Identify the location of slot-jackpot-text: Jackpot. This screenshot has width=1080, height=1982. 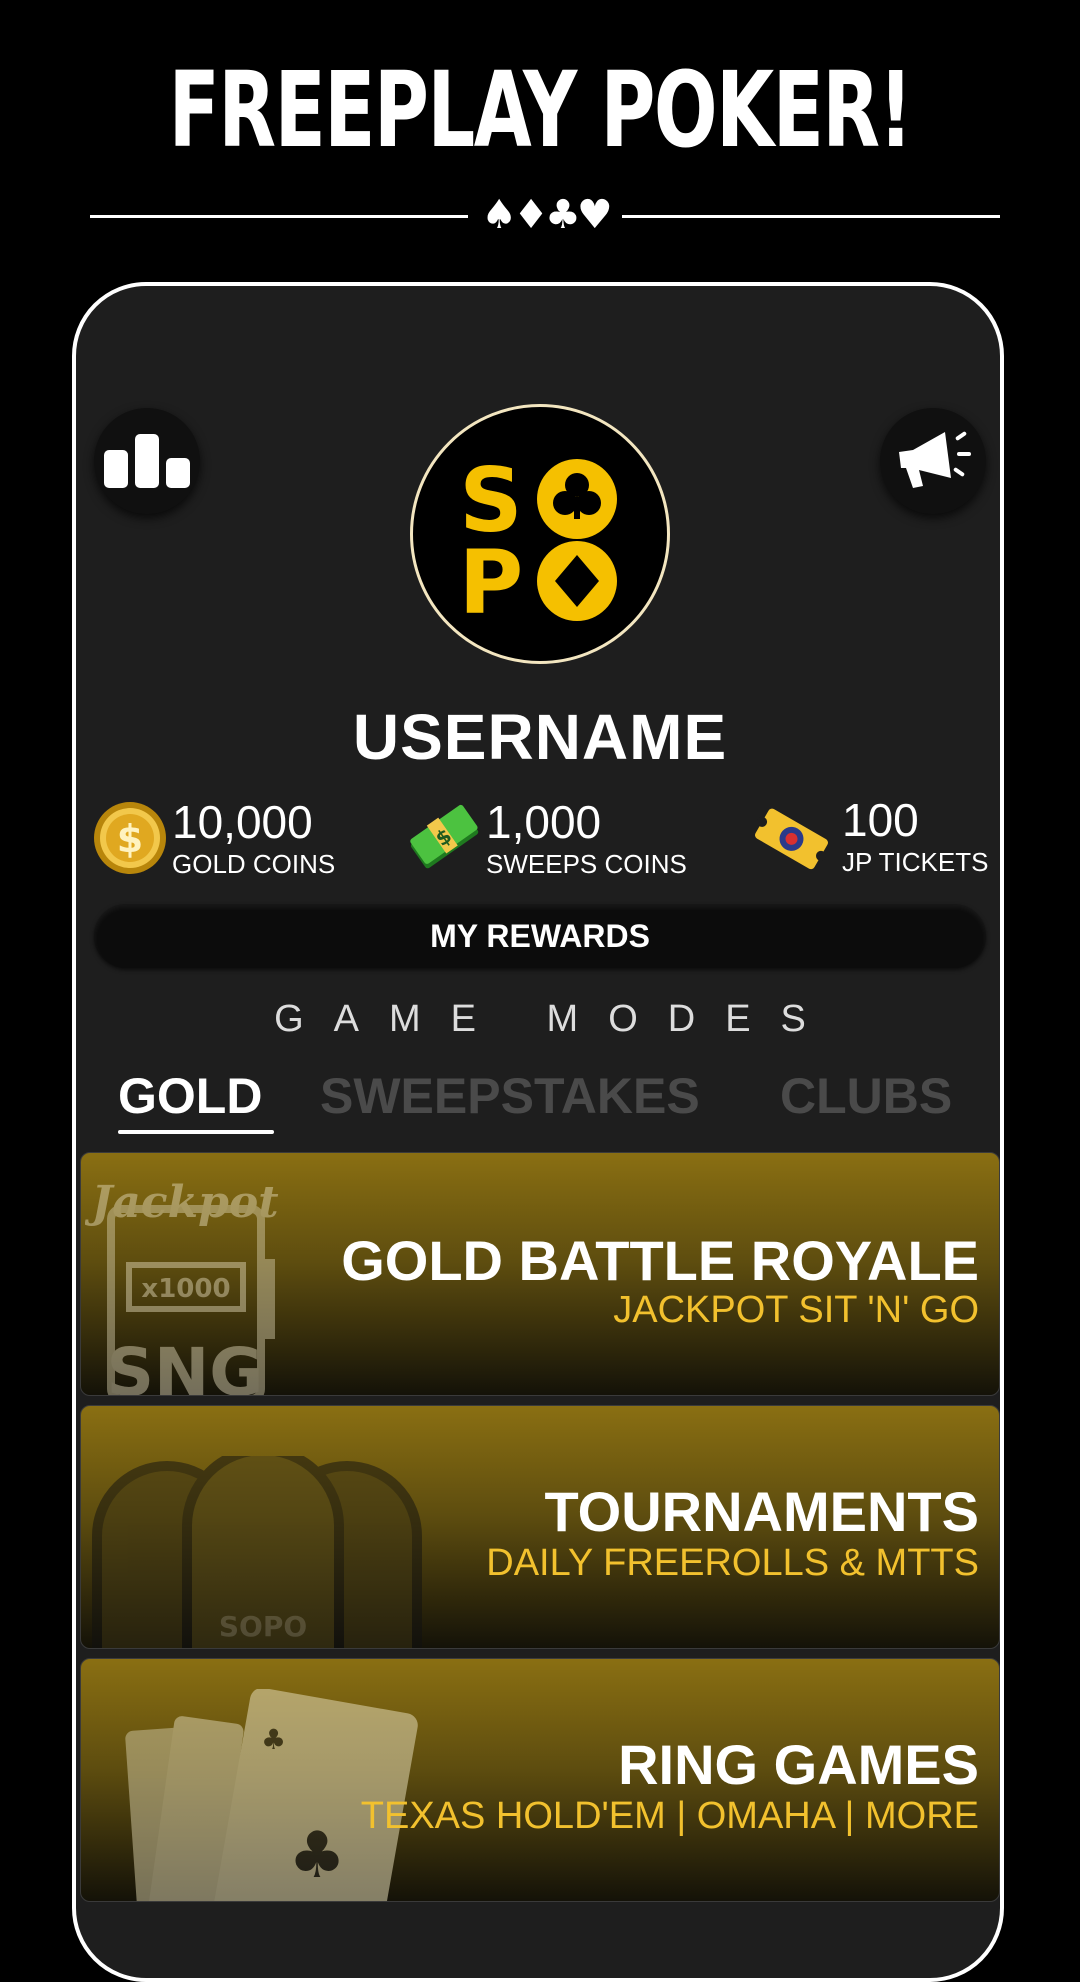
(182, 1202).